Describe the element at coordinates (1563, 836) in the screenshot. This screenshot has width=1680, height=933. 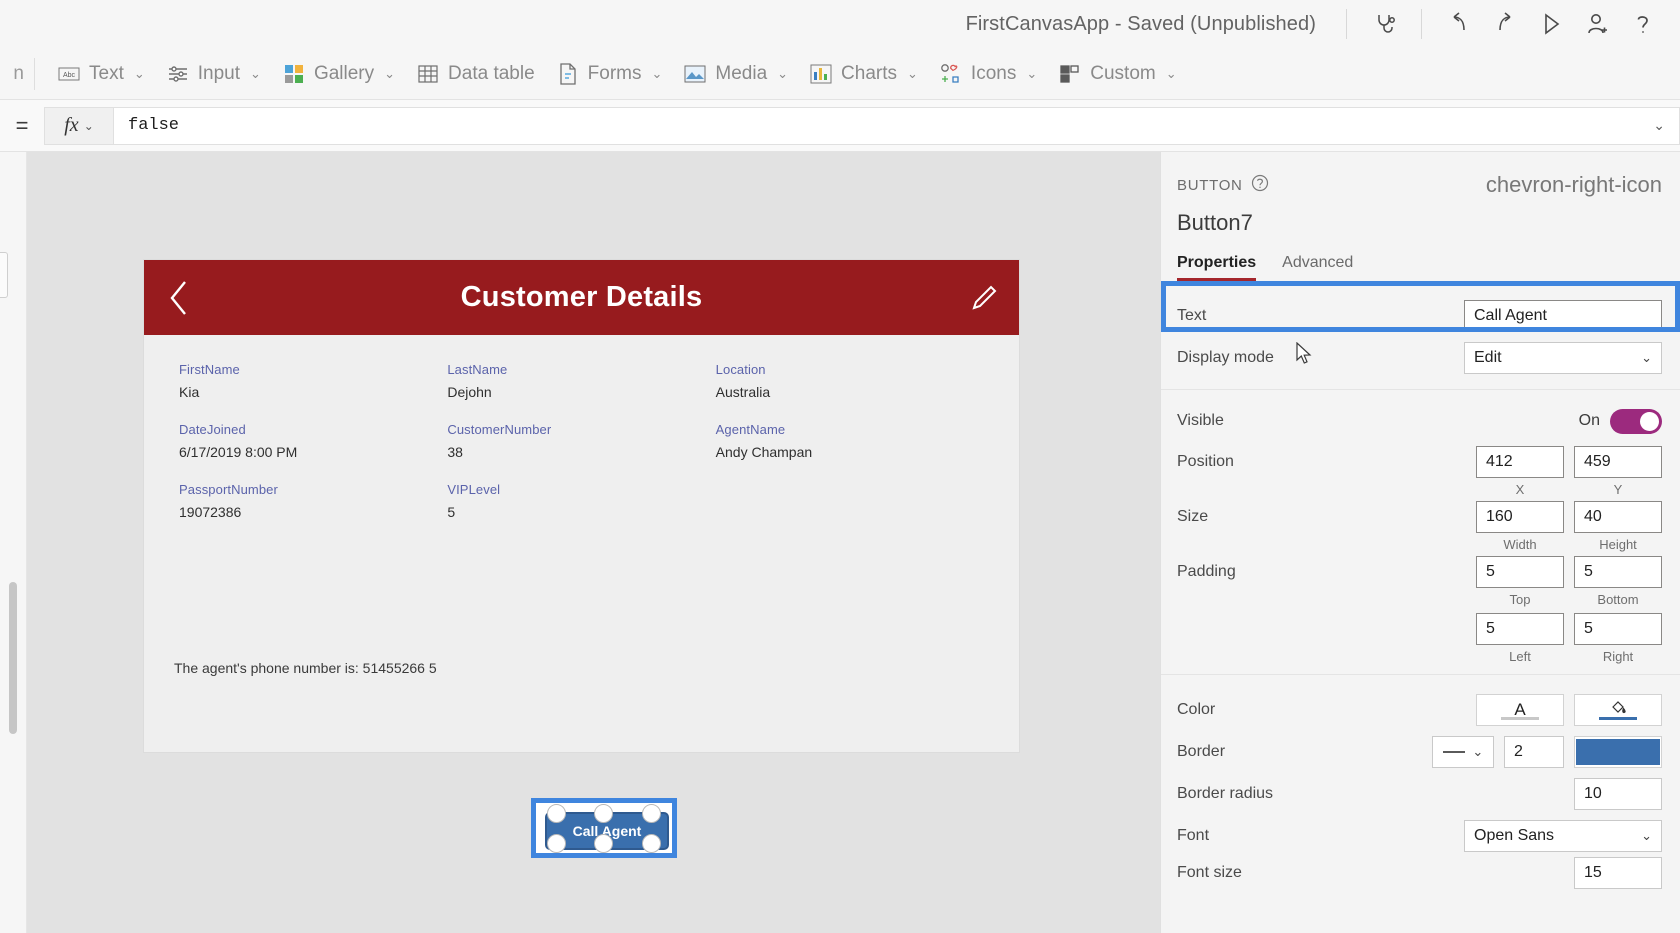
I see `font-family-select: Open Sans ⌄` at that location.